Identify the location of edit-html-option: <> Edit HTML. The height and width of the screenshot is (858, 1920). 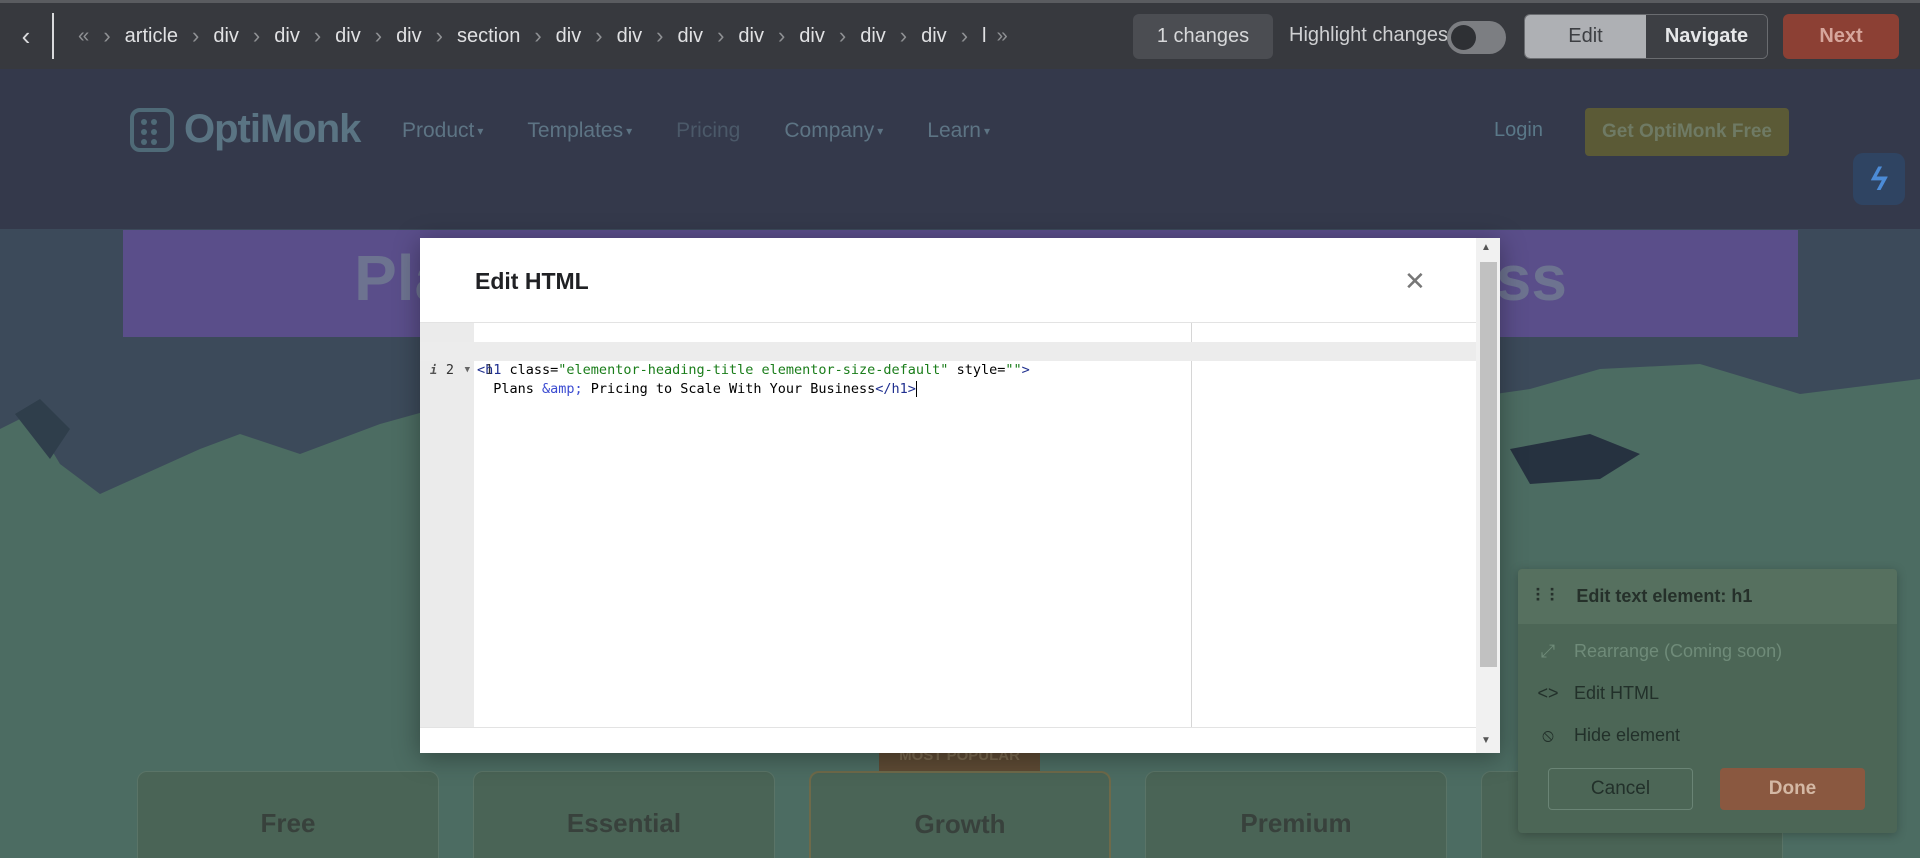
(1597, 693).